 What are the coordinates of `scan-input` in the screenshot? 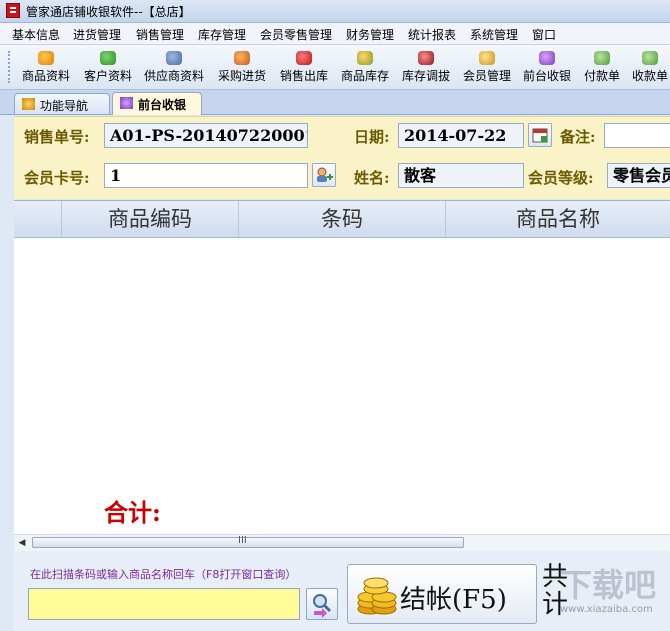 It's located at (164, 604).